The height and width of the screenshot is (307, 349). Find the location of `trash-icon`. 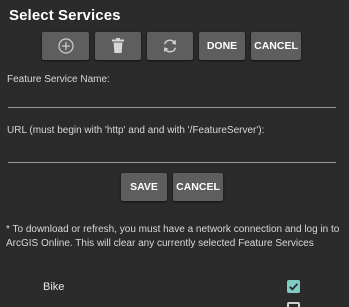

trash-icon is located at coordinates (118, 45).